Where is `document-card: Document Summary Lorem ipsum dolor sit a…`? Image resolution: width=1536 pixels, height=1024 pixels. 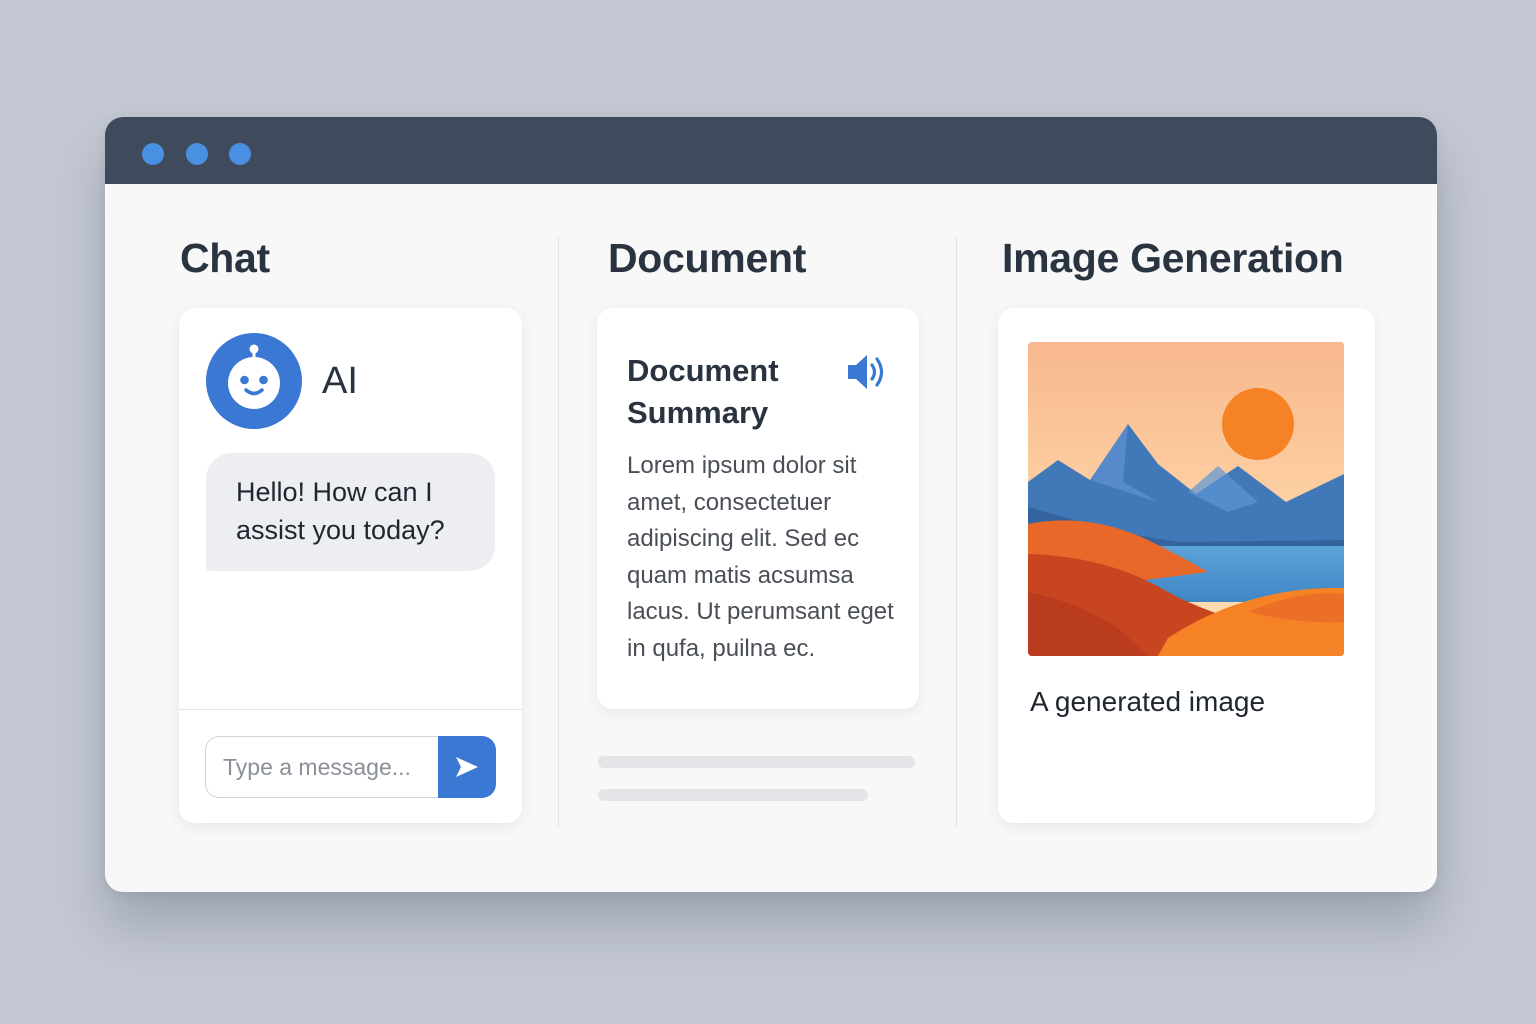 document-card: Document Summary Lorem ipsum dolor sit a… is located at coordinates (758, 508).